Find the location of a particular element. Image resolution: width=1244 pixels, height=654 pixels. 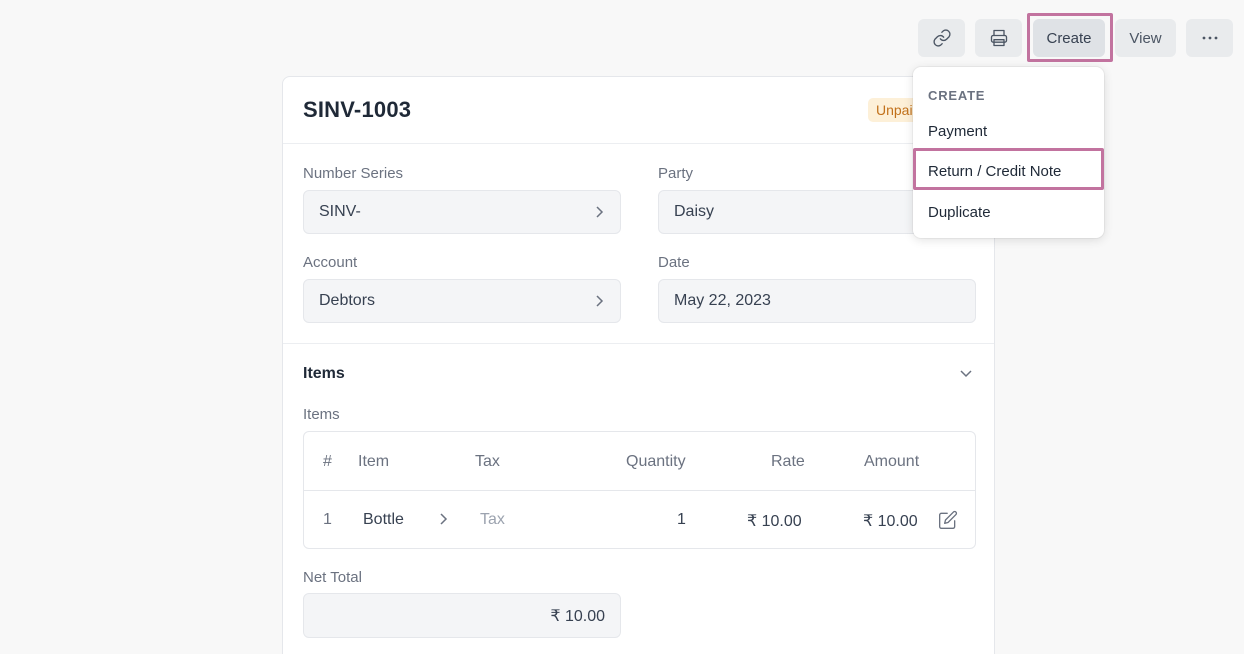

row-quantity: 1 is located at coordinates (681, 520).